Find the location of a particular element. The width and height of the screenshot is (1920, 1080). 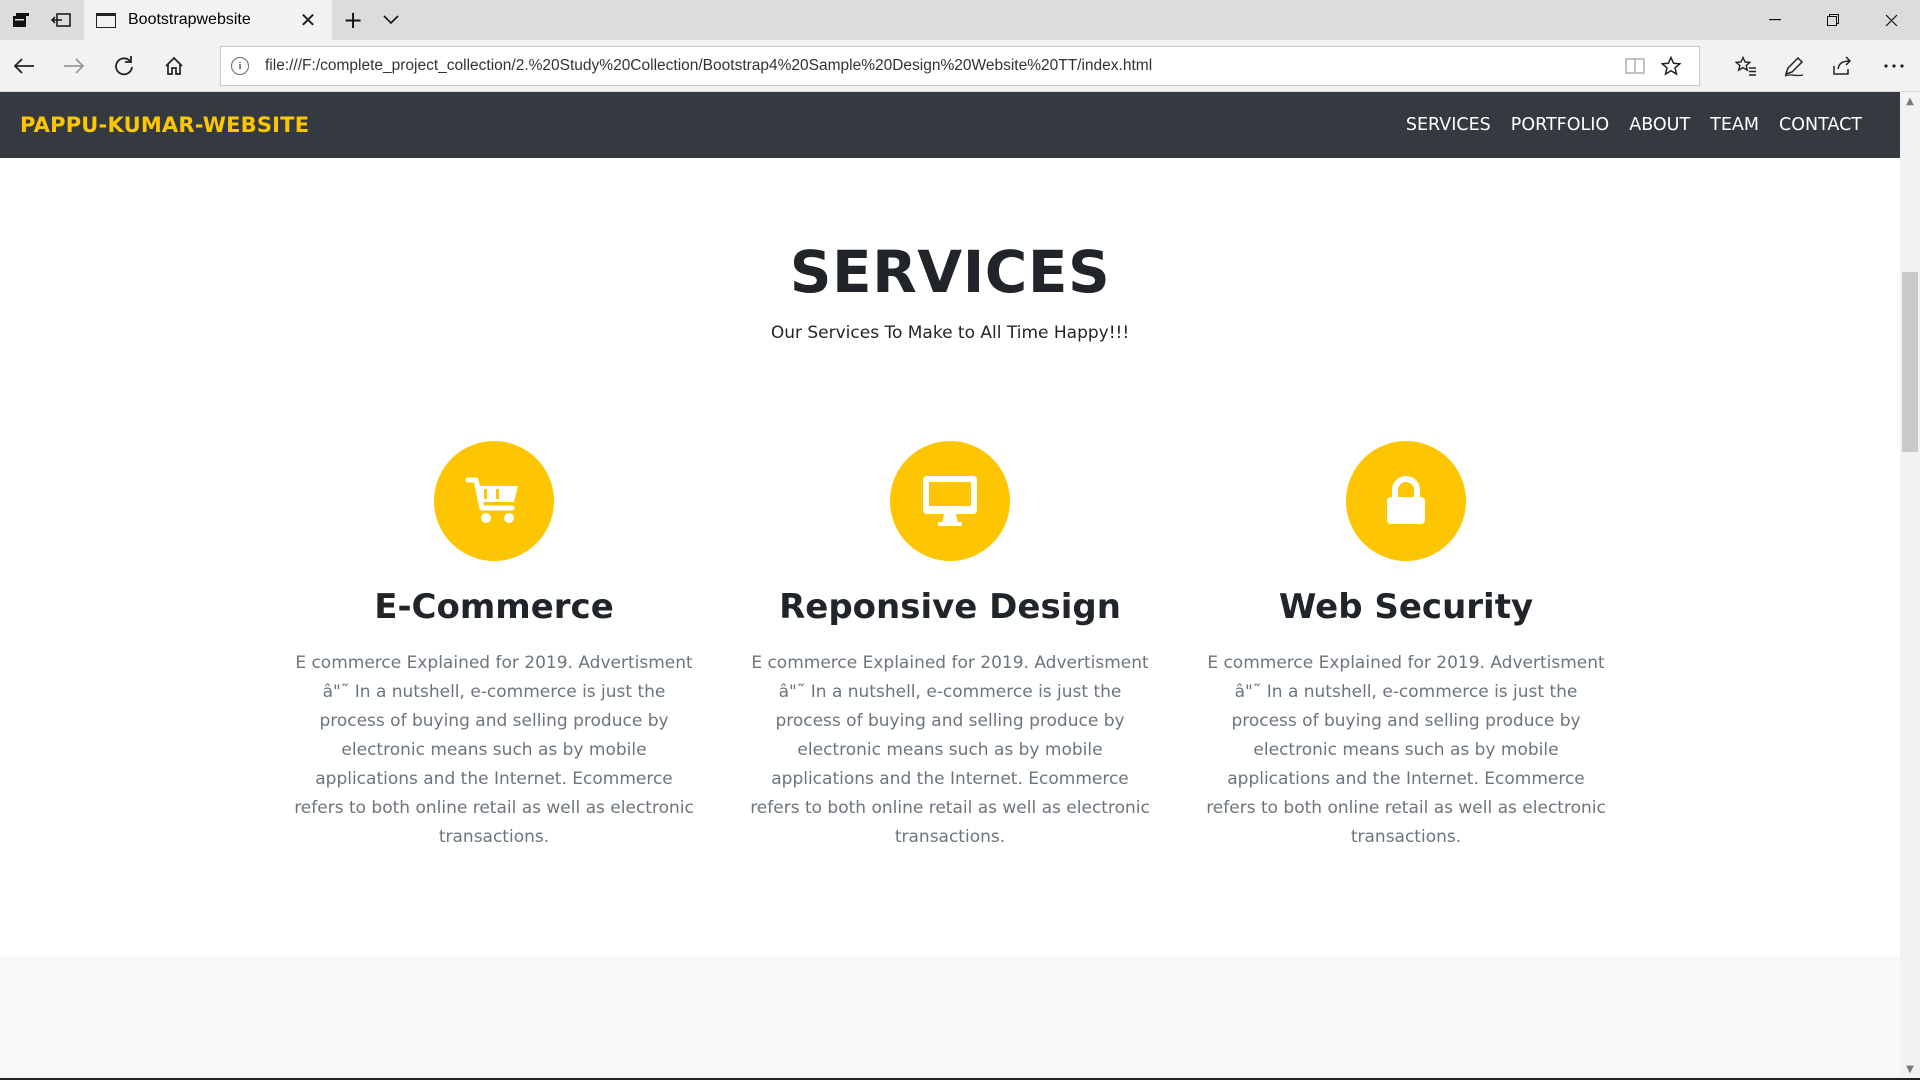

lock-icon is located at coordinates (1406, 500).